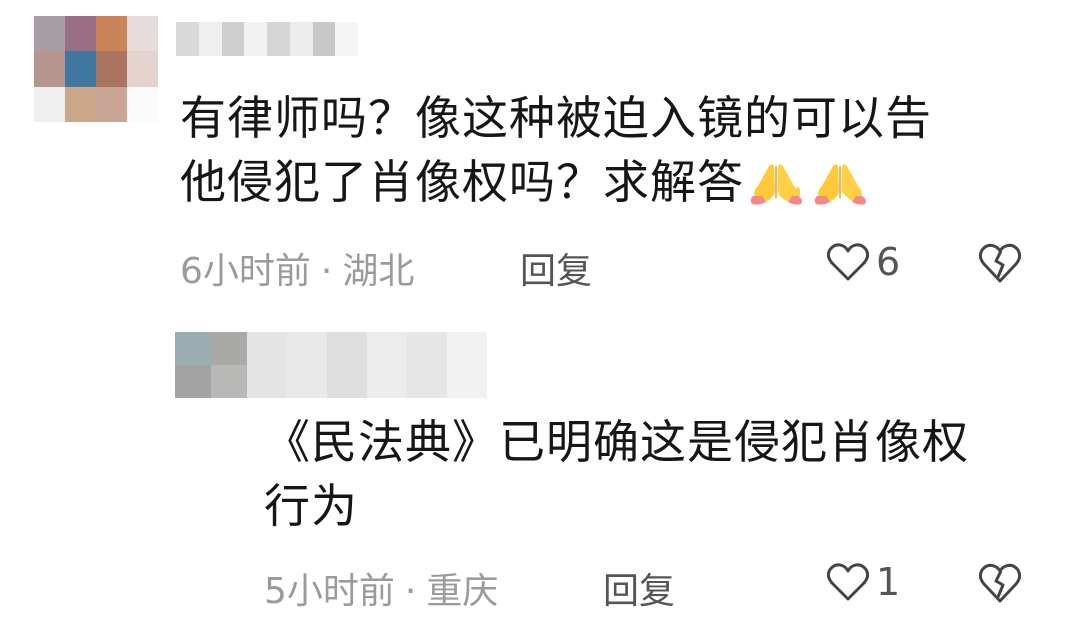 Image resolution: width=1080 pixels, height=623 pixels. Describe the element at coordinates (378, 271) in the screenshot. I see `comment-location: 湖北` at that location.